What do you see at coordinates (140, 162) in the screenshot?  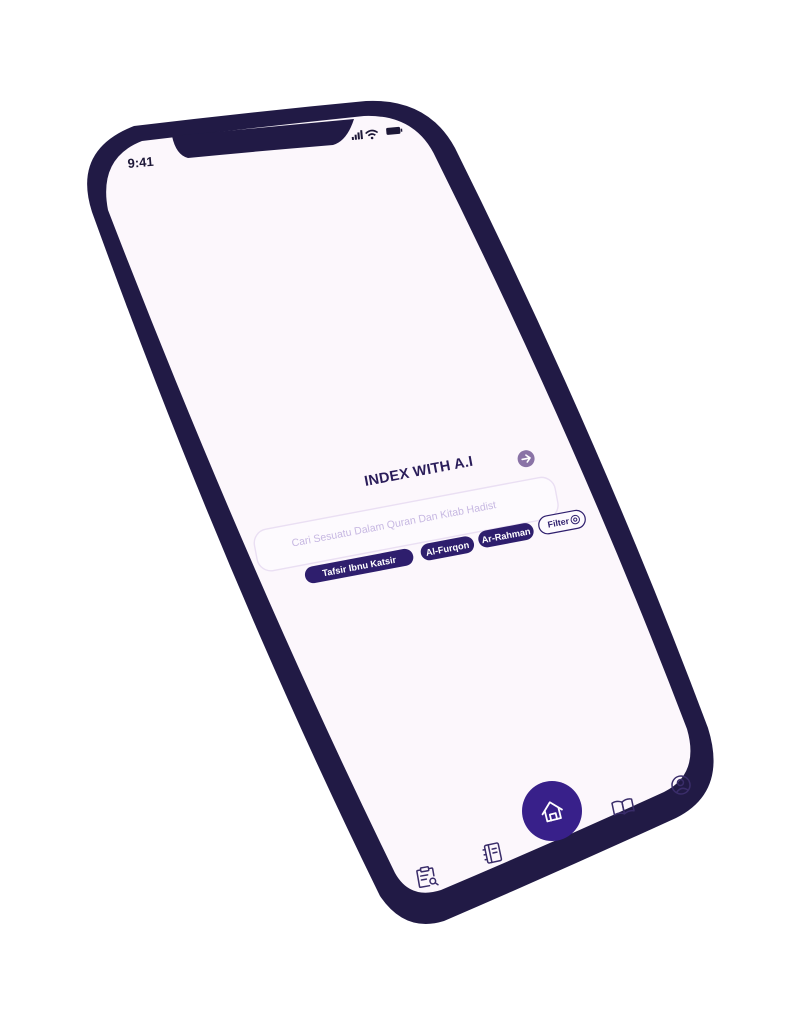 I see `status-time: 9:41` at bounding box center [140, 162].